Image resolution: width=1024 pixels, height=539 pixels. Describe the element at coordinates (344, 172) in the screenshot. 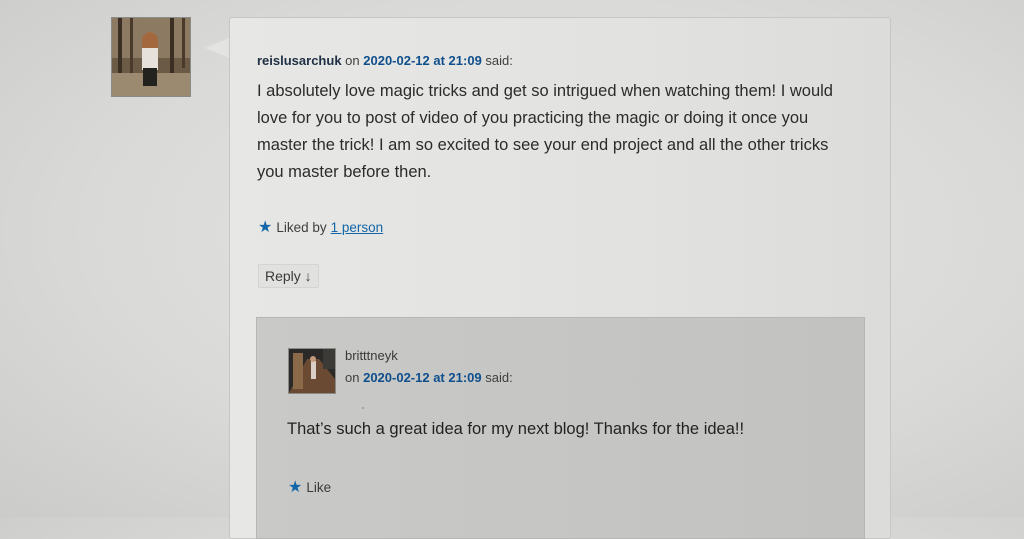

I see `comment-body-line: you master before then.` at that location.